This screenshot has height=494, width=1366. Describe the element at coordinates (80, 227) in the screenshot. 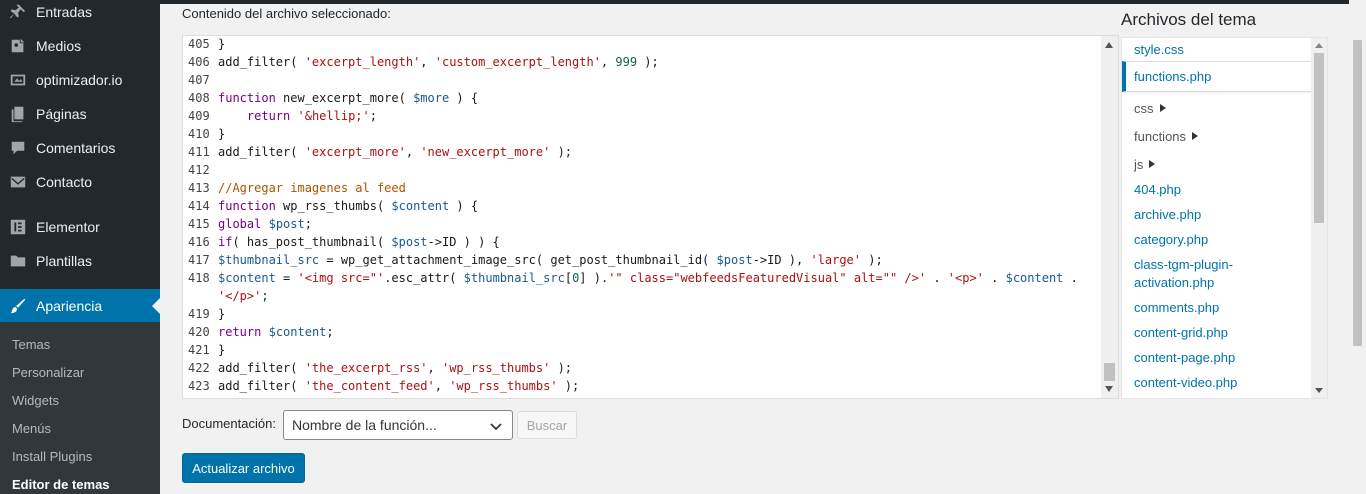

I see `menu-item-elementor: Elementor` at that location.